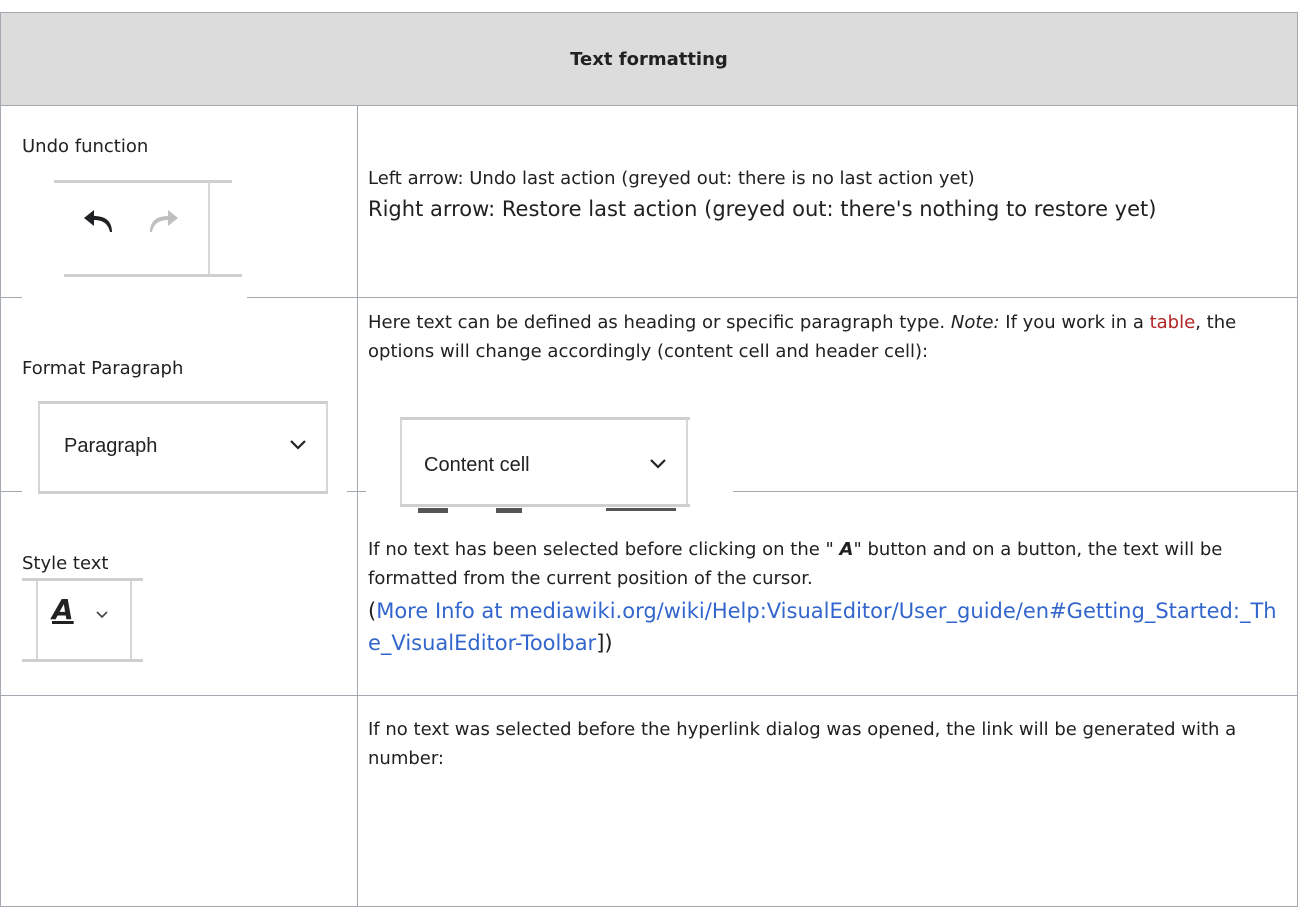 The width and height of the screenshot is (1298, 907). Describe the element at coordinates (179, 406) in the screenshot. I see `label-cell: Format Paragraph Paragraph` at that location.